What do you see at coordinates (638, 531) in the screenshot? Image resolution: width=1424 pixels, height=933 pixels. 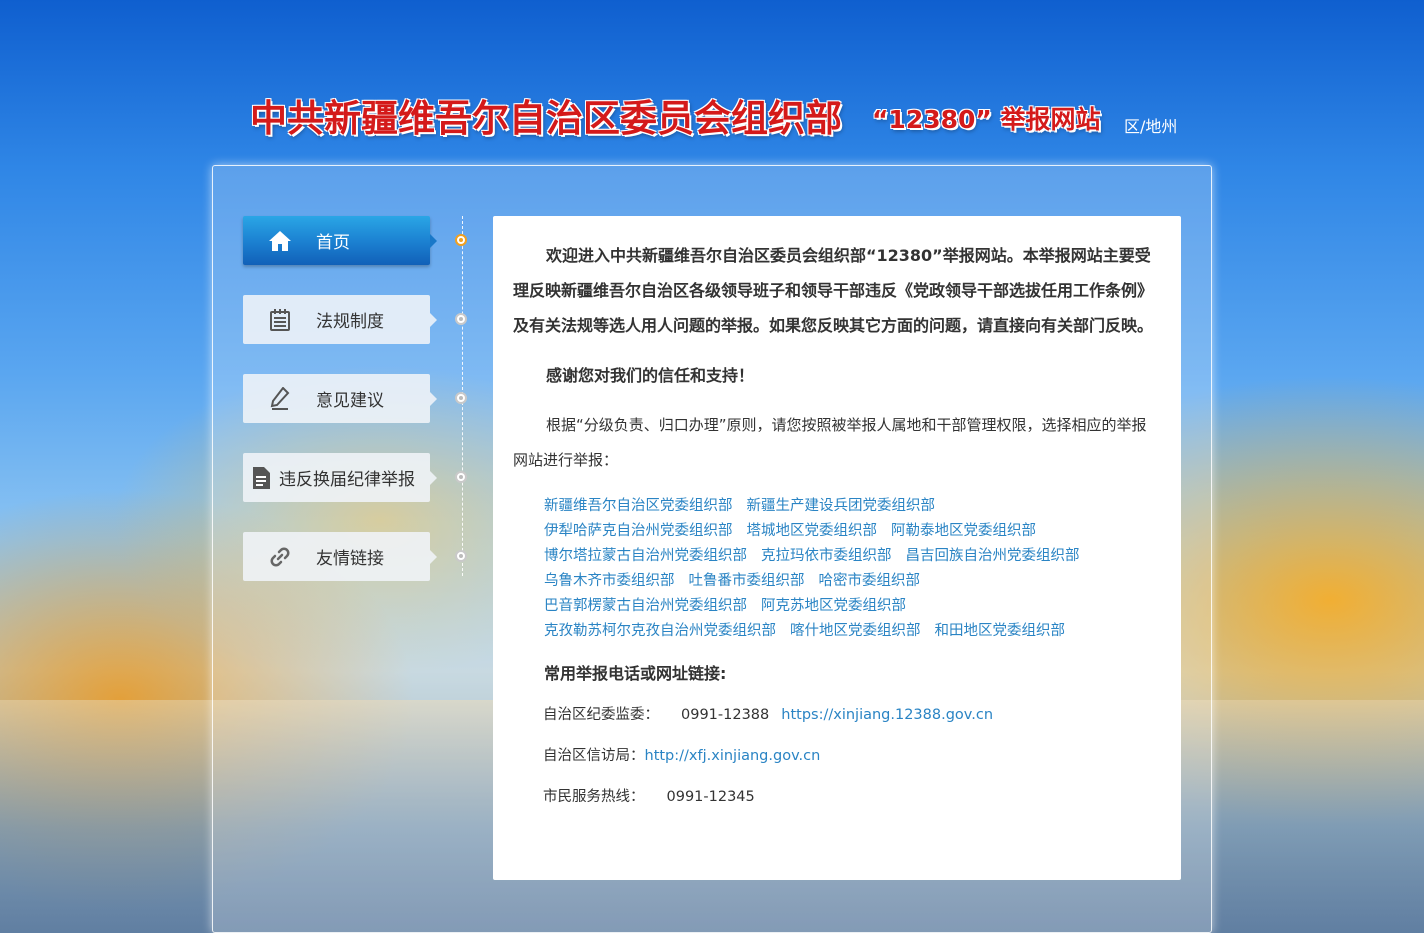 I see `report-site-link: 伊犁哈萨克自治州党委组织部` at bounding box center [638, 531].